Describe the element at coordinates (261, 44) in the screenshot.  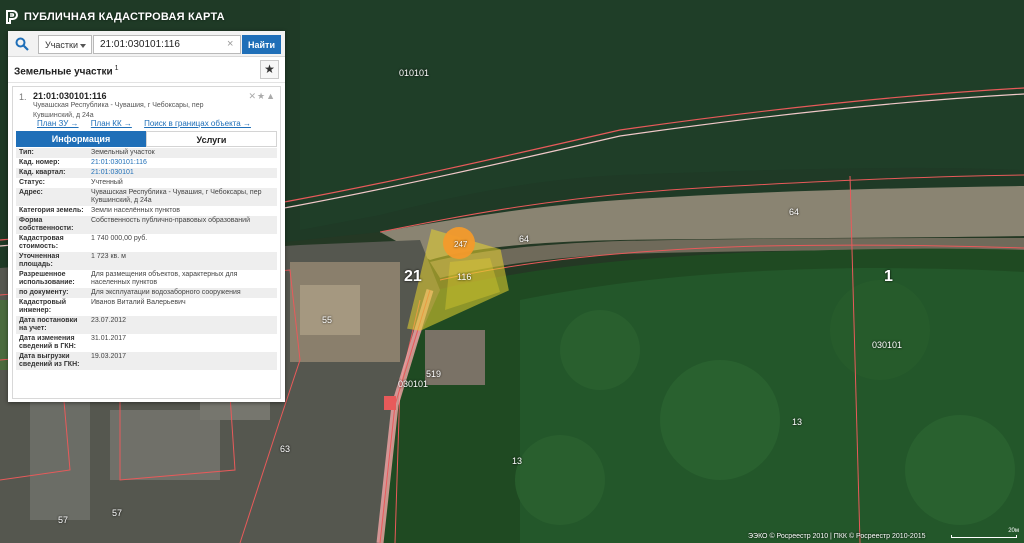
I see `search-button: Найти` at that location.